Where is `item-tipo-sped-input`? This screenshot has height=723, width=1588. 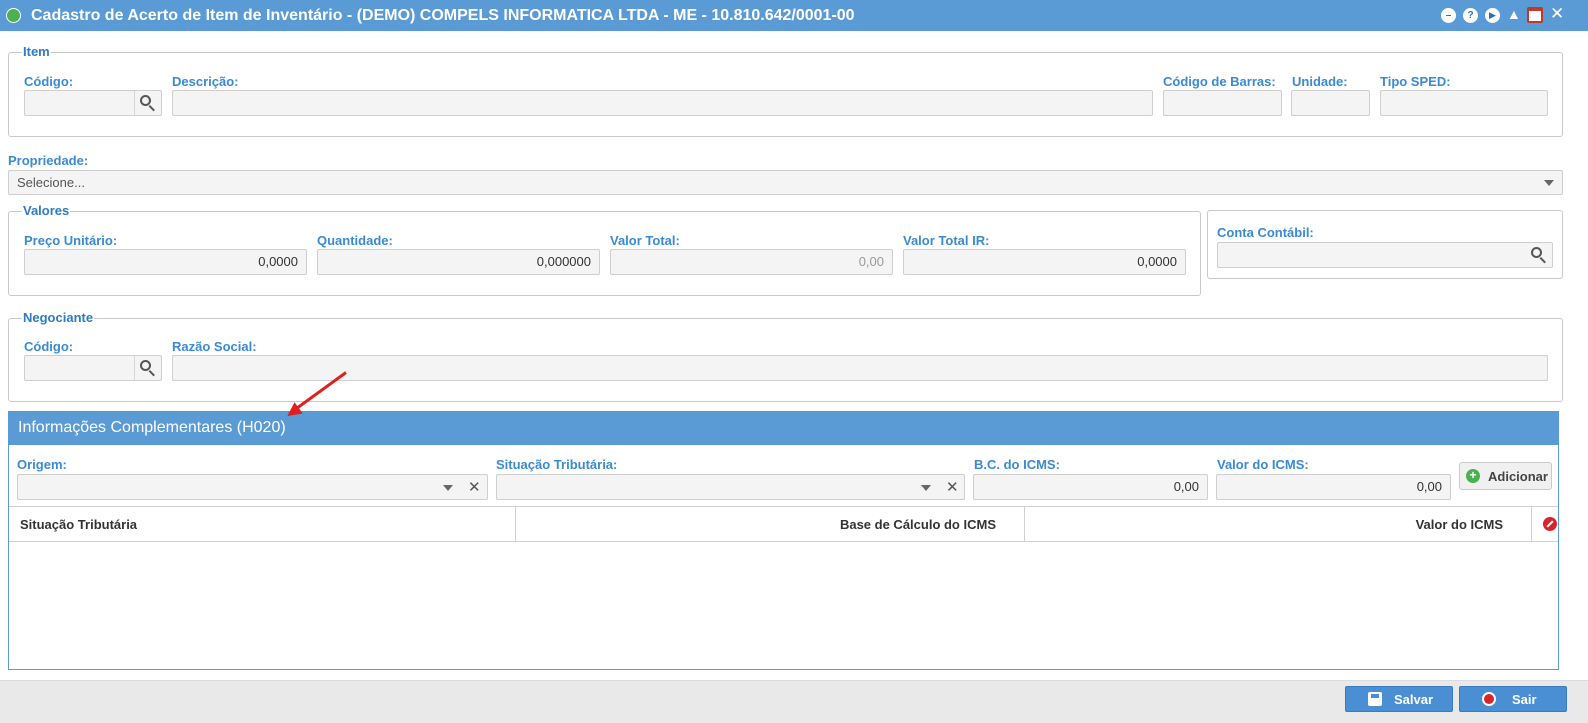 item-tipo-sped-input is located at coordinates (1464, 103).